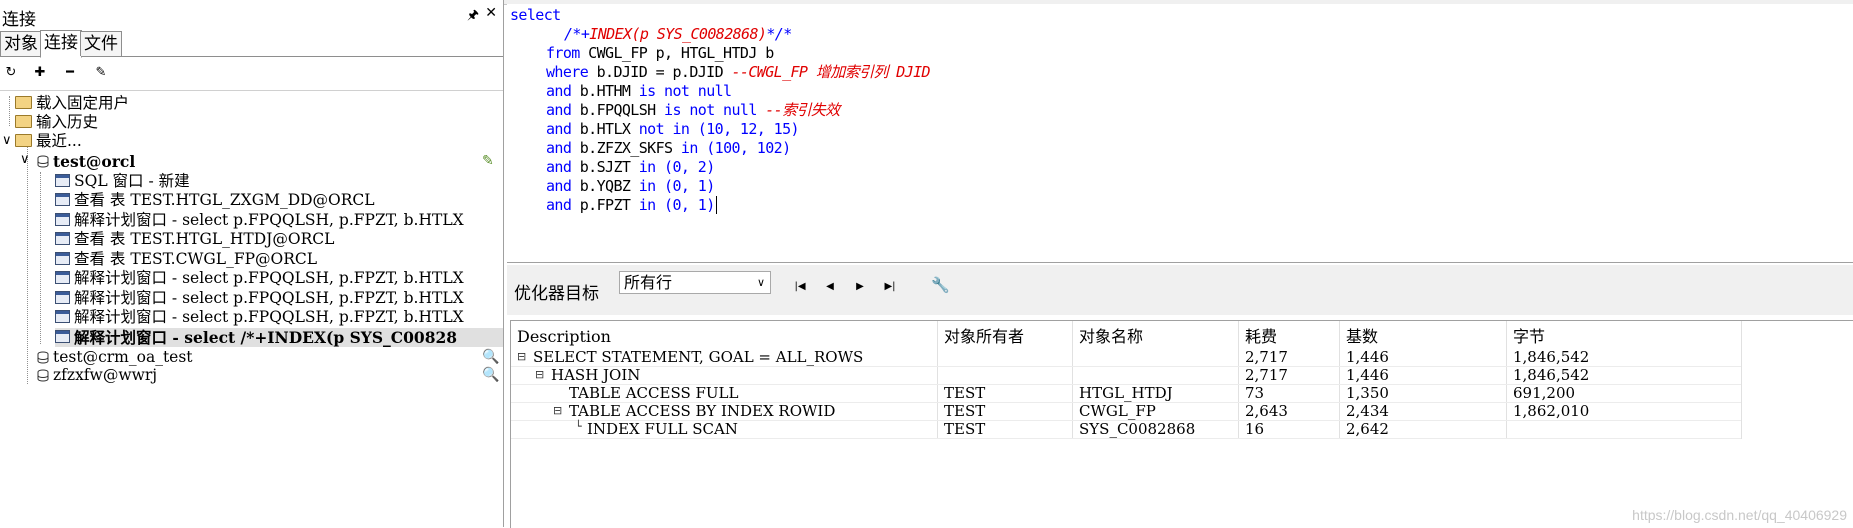 This screenshot has width=1853, height=528. I want to click on pin-icon: 🖈, so click(473, 17).